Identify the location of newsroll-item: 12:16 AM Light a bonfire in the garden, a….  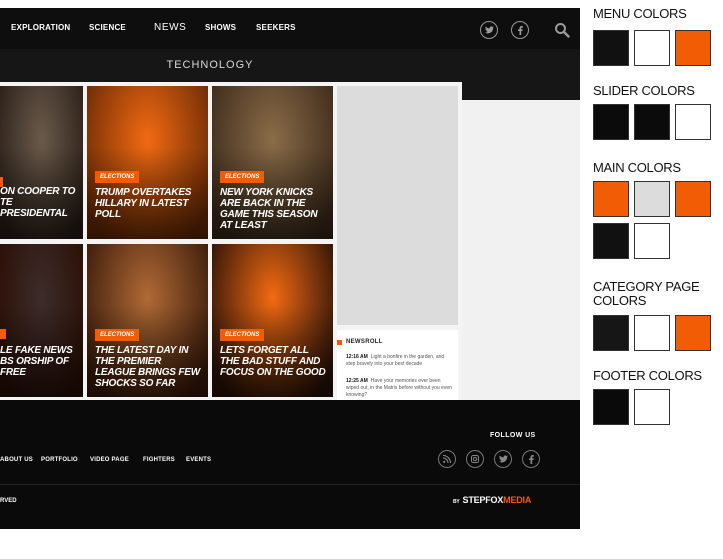
(399, 361).